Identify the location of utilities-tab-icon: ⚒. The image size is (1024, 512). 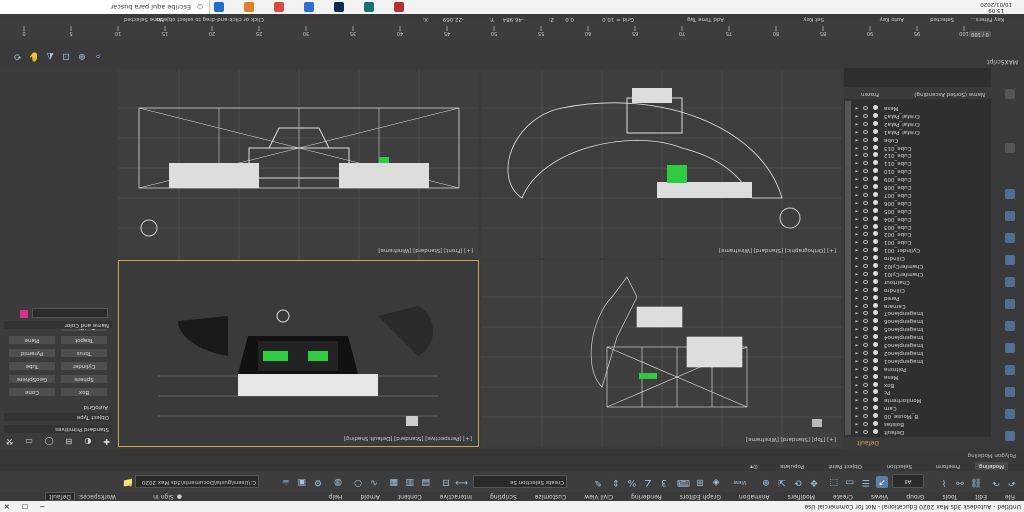
(9, 442).